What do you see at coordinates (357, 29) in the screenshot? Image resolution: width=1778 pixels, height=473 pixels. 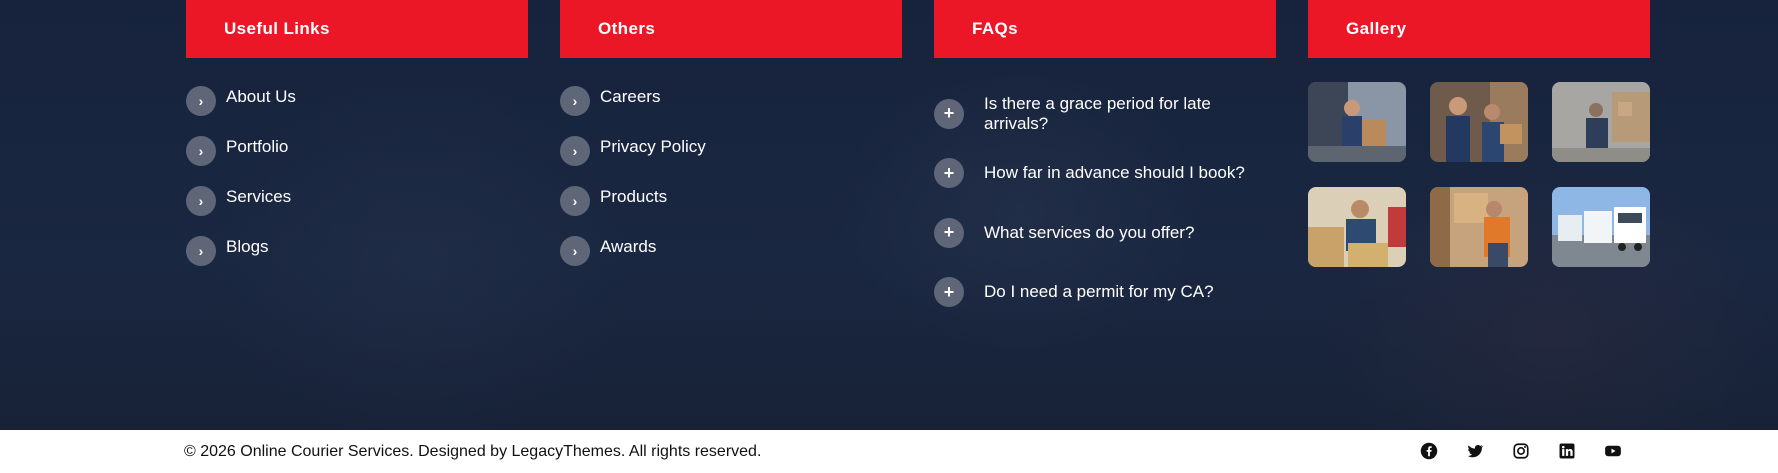 I see `useful-links-heading: Useful Links` at bounding box center [357, 29].